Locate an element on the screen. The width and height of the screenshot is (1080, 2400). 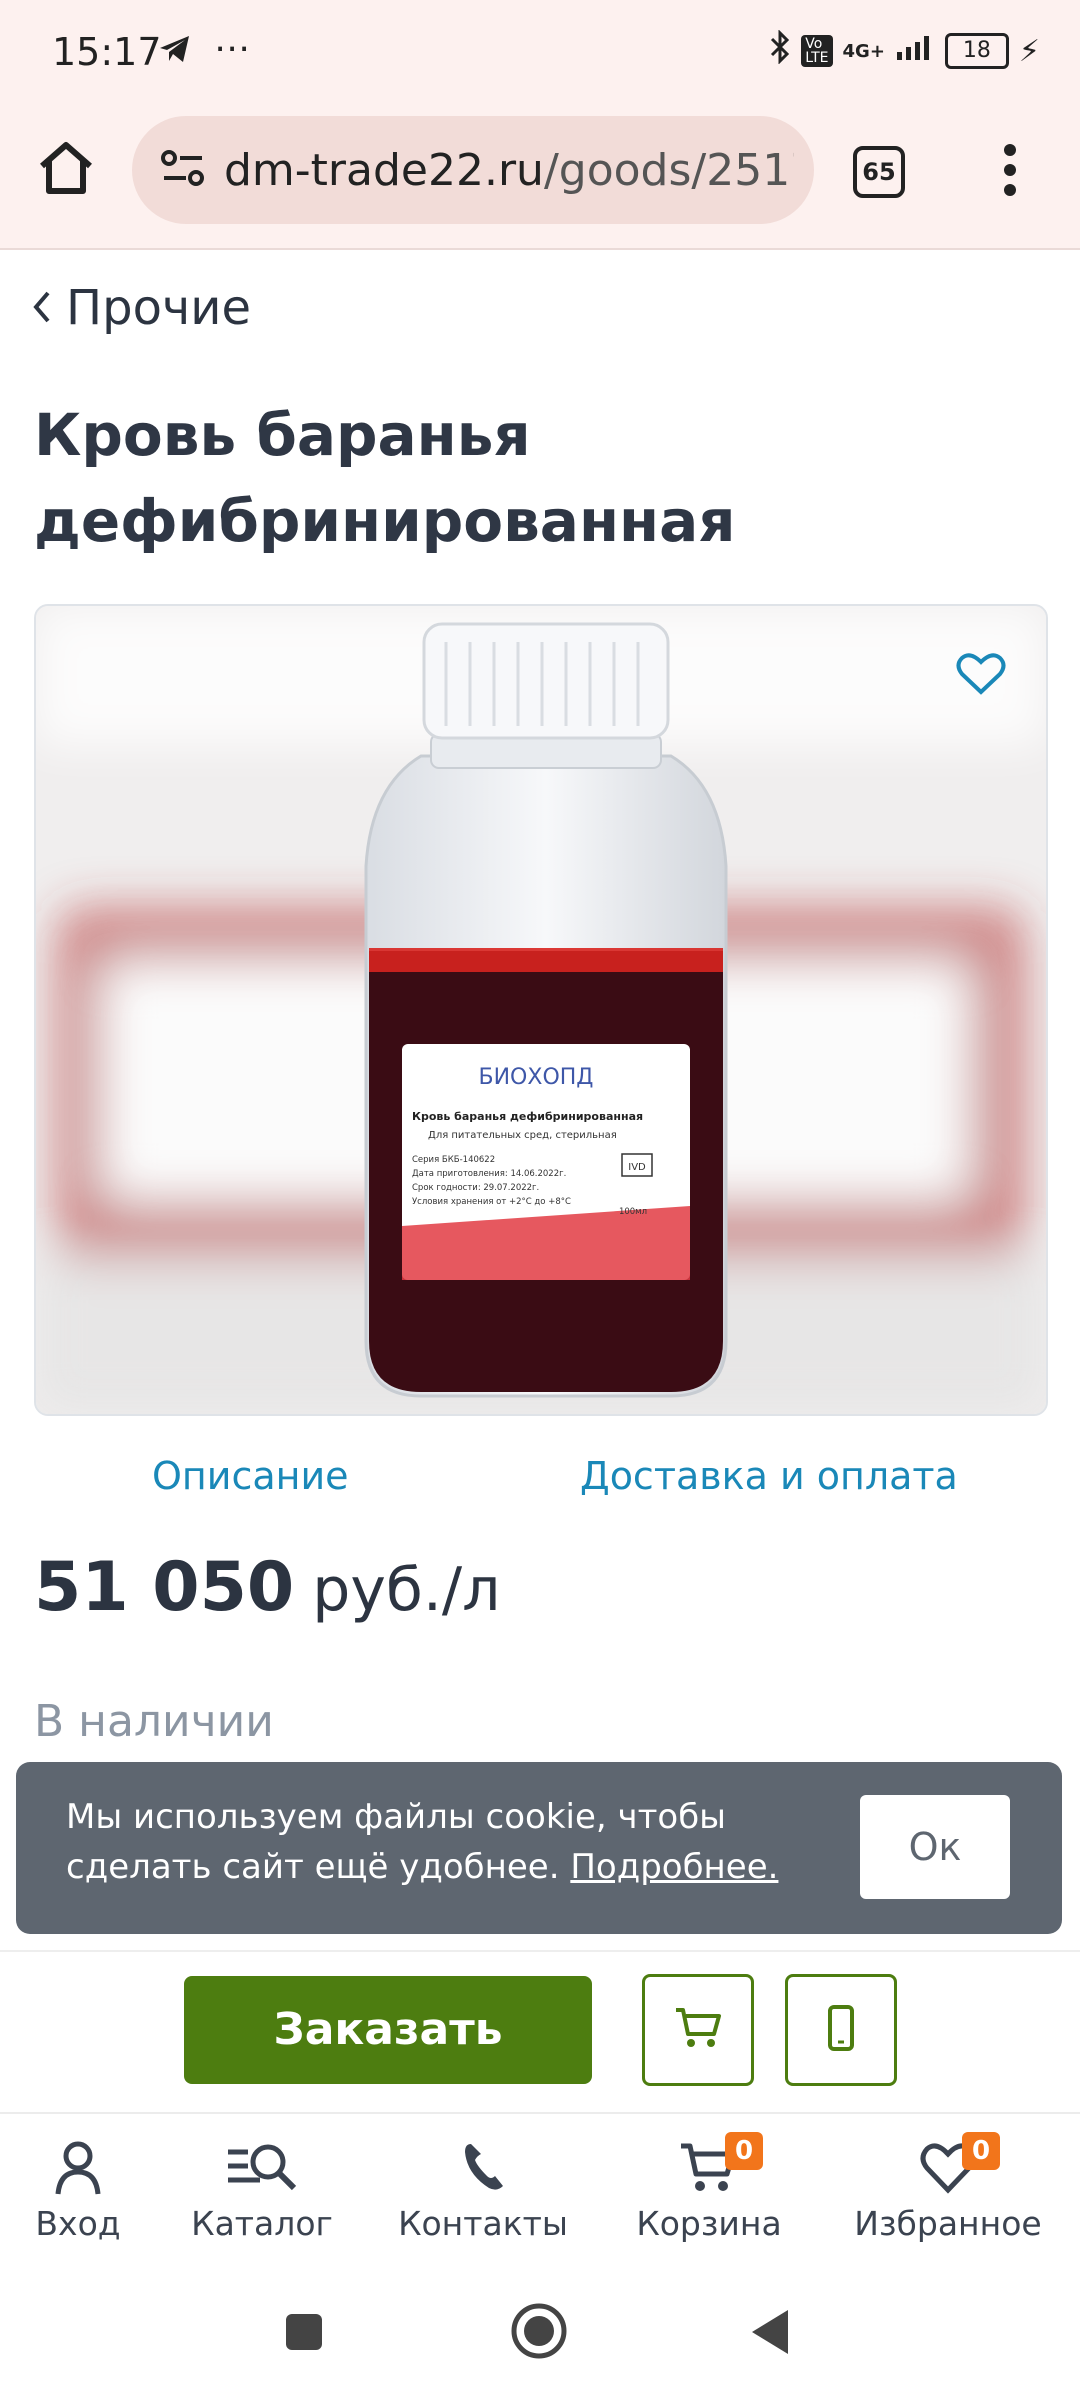
smartphone-icon is located at coordinates (841, 2030).